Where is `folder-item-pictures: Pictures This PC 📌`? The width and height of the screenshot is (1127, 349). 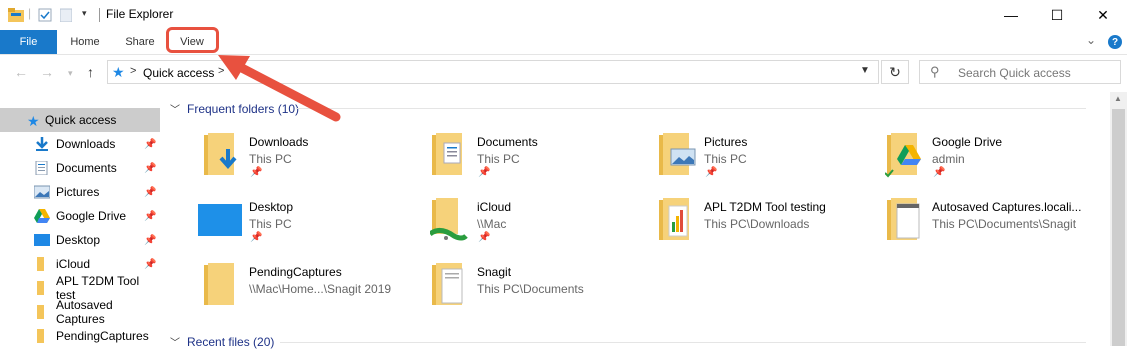
folder-item-pictures: Pictures This PC 📌 is located at coordinates (769, 161).